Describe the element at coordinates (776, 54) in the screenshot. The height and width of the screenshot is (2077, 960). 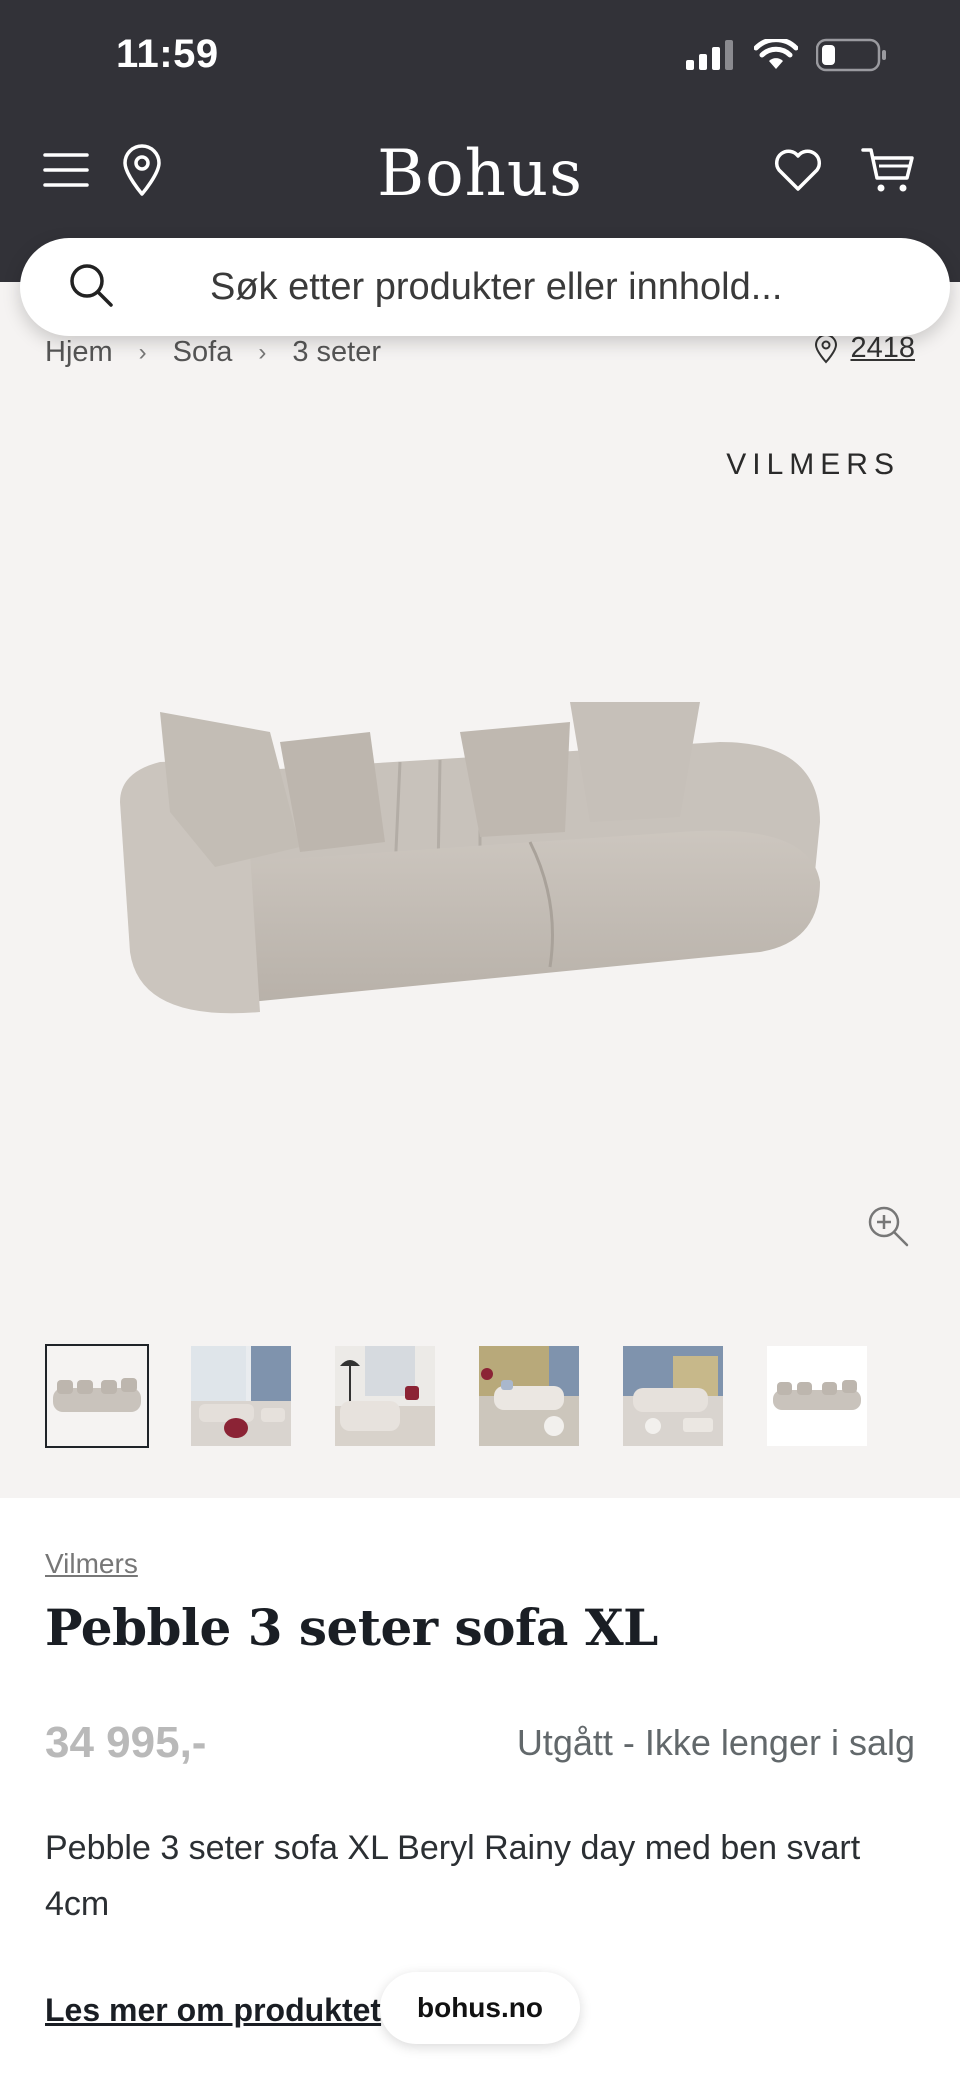
I see `wifi-icon` at that location.